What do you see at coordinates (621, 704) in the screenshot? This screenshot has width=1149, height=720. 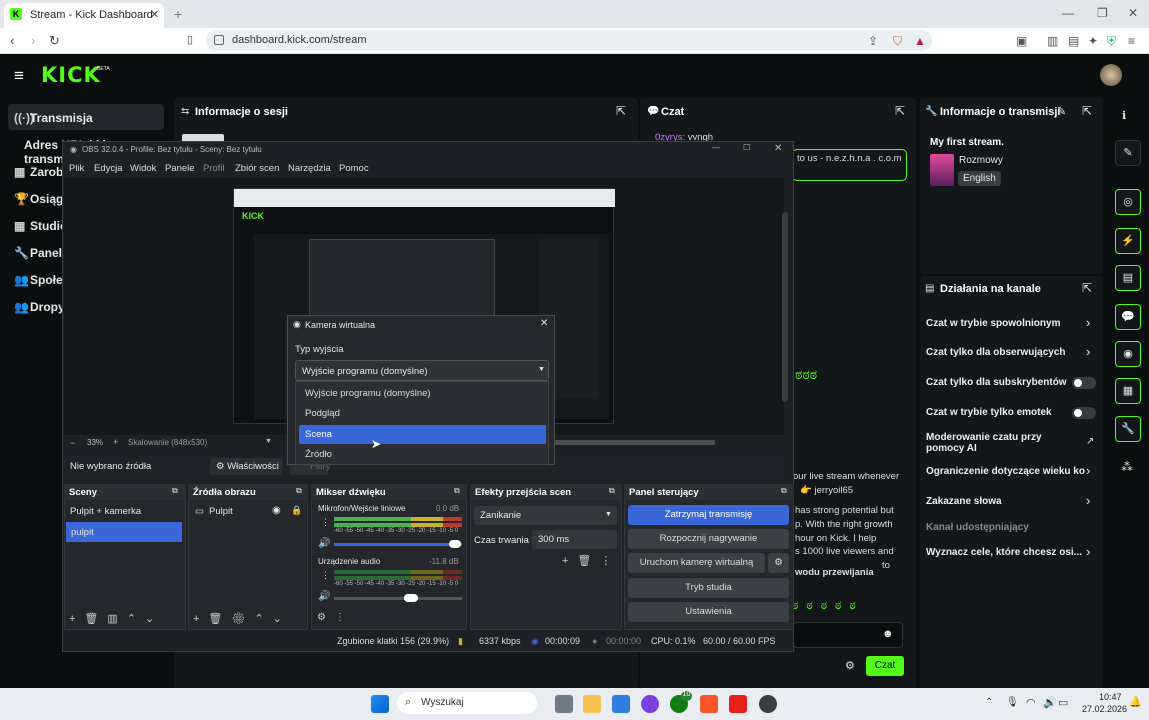 I see `store-icon` at bounding box center [621, 704].